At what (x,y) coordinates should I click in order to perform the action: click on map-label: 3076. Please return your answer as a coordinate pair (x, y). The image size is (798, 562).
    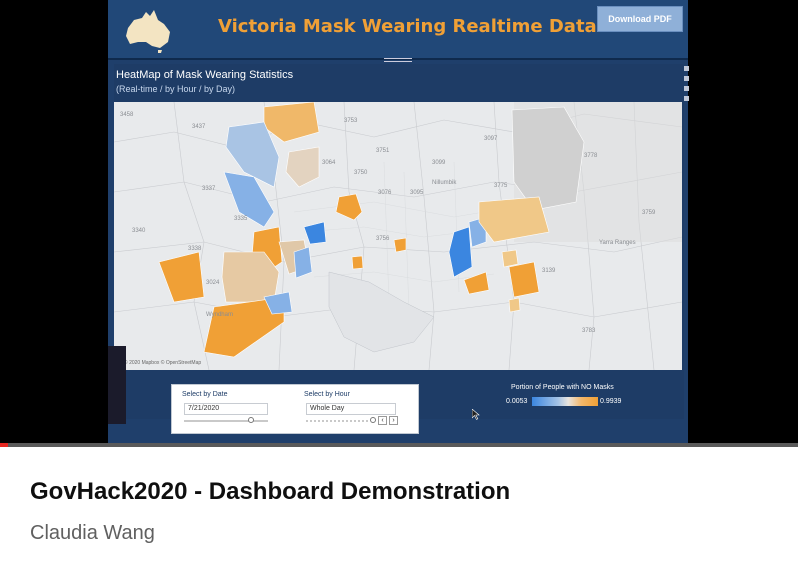
    Looking at the image, I should click on (385, 193).